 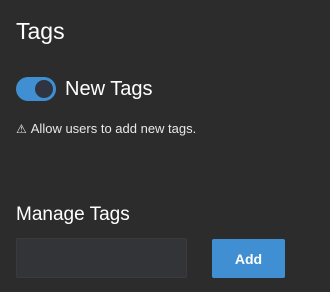 What do you see at coordinates (44, 89) in the screenshot?
I see `toggle-knob` at bounding box center [44, 89].